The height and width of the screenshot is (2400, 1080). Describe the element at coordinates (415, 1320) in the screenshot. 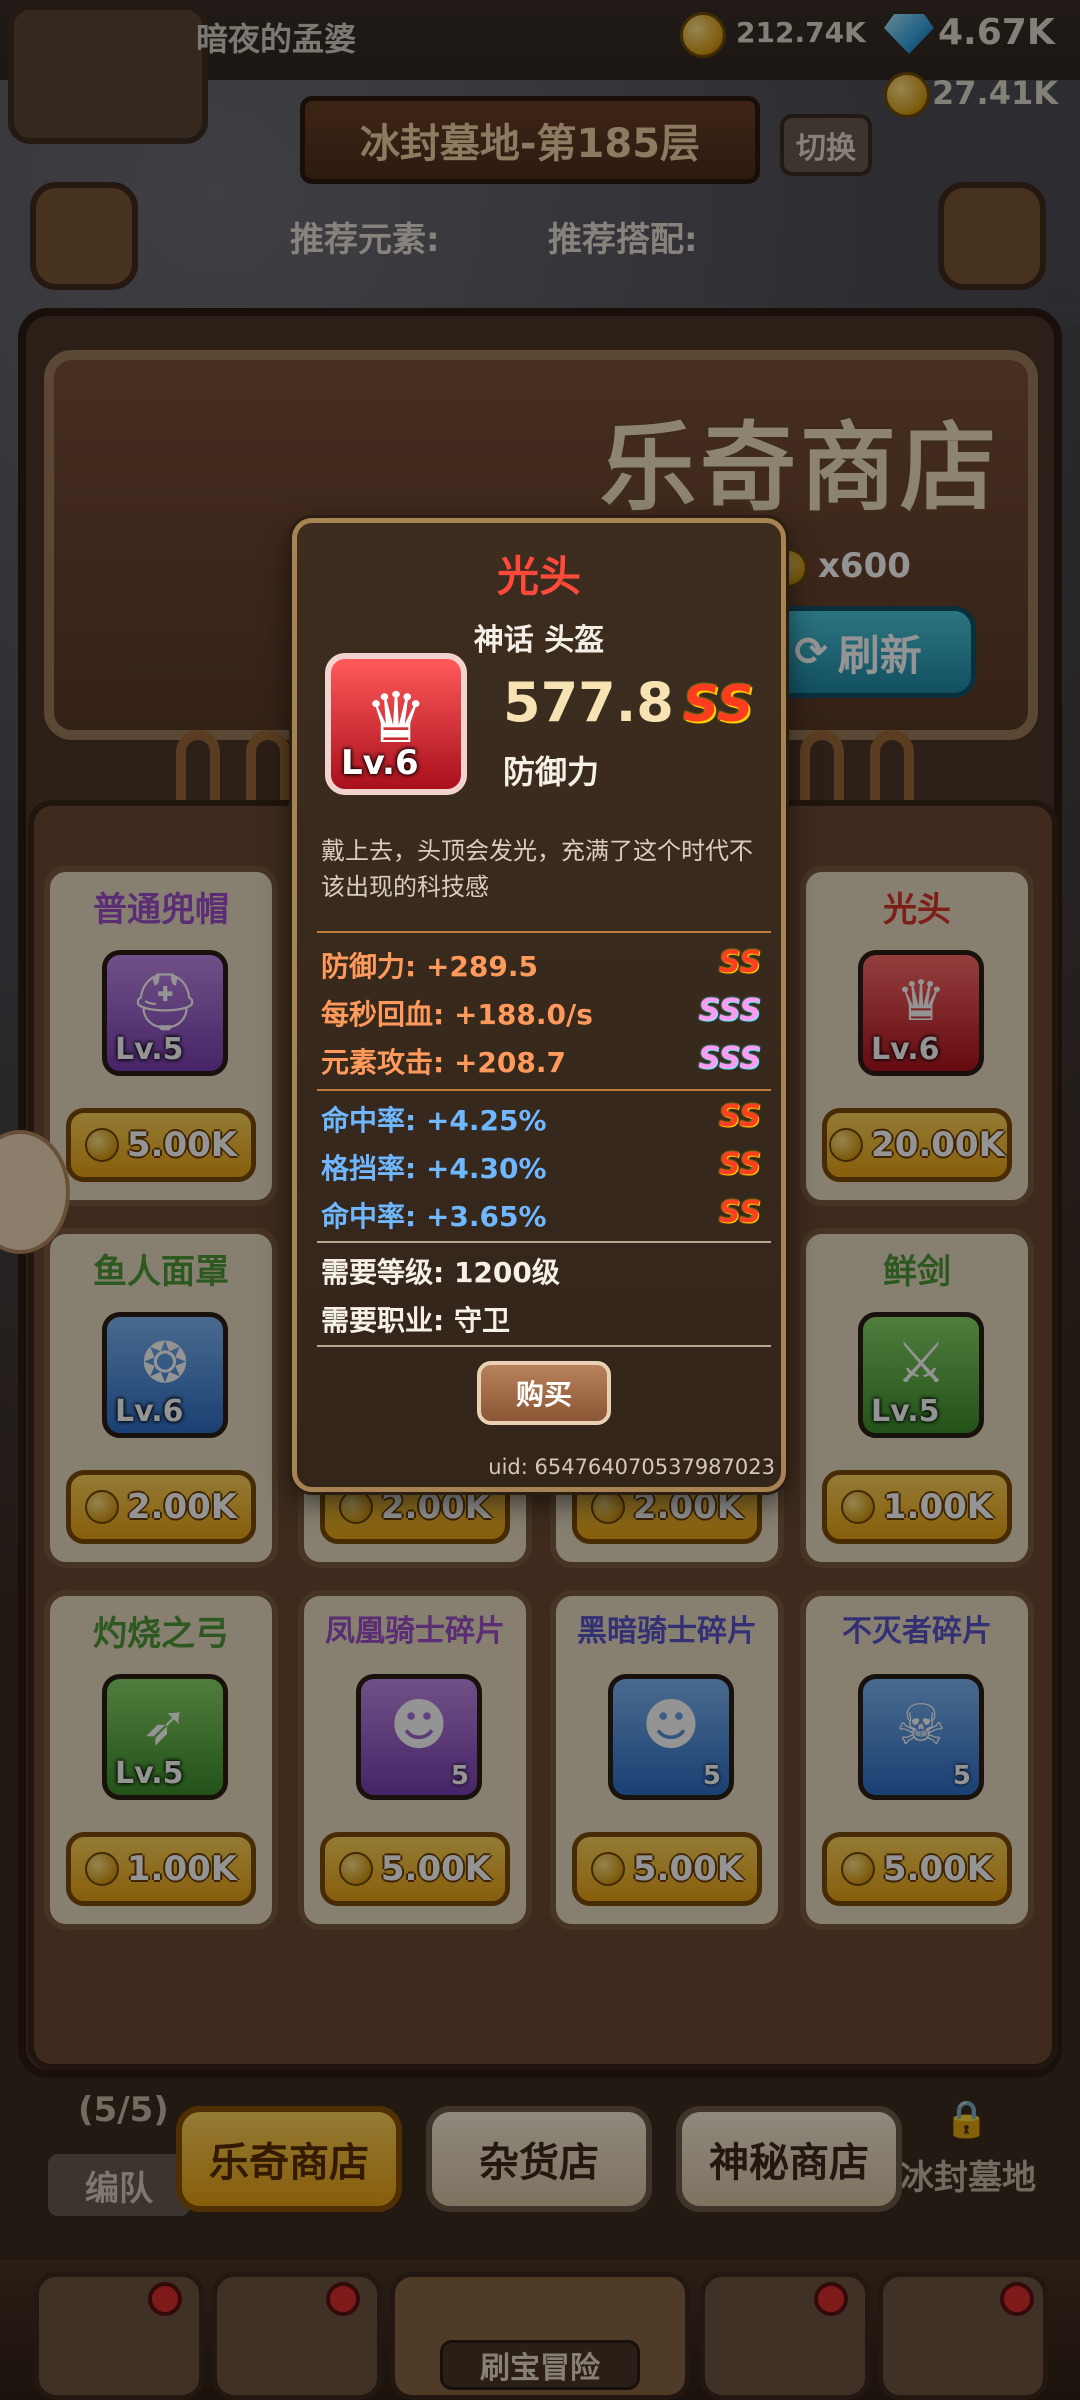

I see `required-class: 需要职业: 守卫` at that location.